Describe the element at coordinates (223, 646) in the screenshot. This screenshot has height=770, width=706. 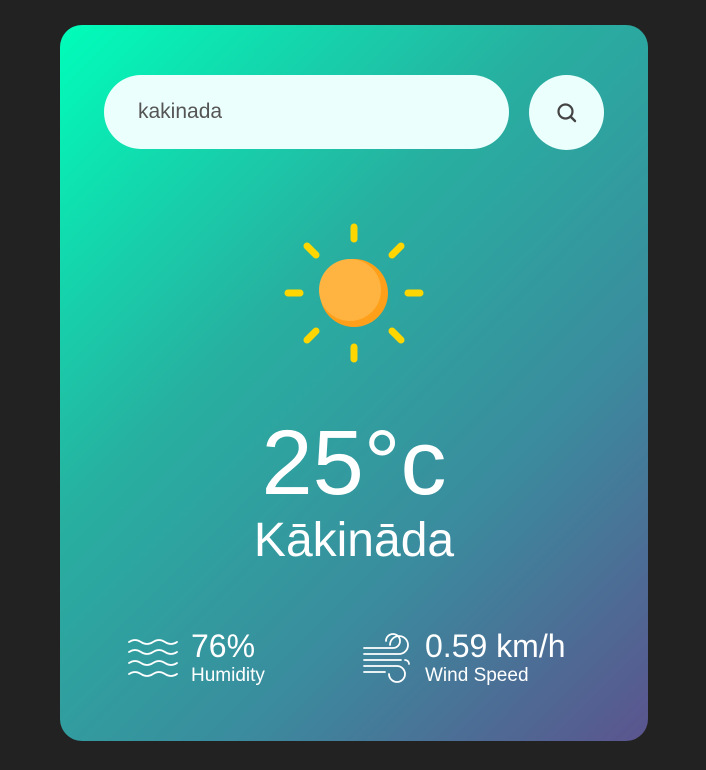
I see `humidity-value: 76%` at that location.